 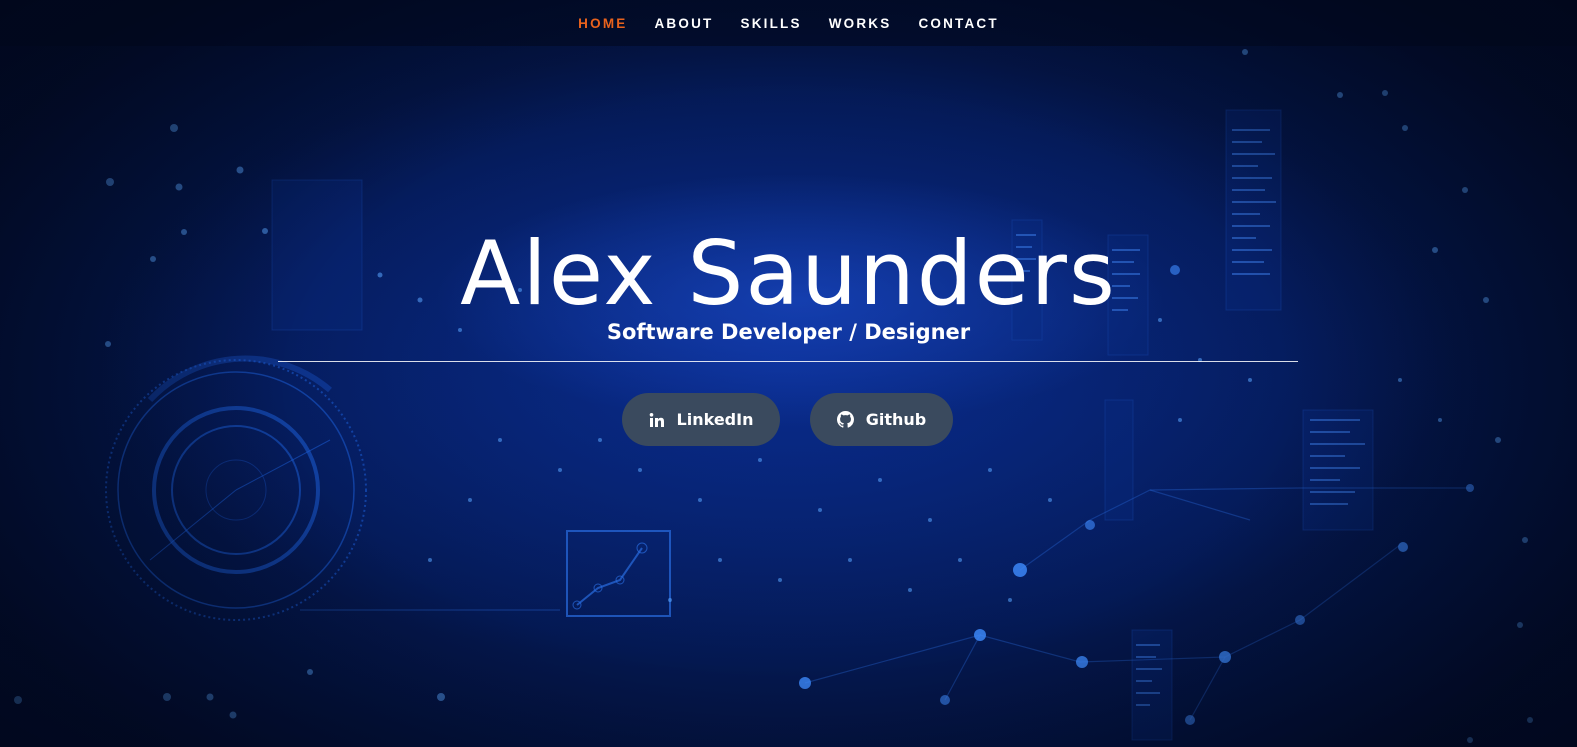 What do you see at coordinates (860, 23) in the screenshot?
I see `nav-works: WORKS` at bounding box center [860, 23].